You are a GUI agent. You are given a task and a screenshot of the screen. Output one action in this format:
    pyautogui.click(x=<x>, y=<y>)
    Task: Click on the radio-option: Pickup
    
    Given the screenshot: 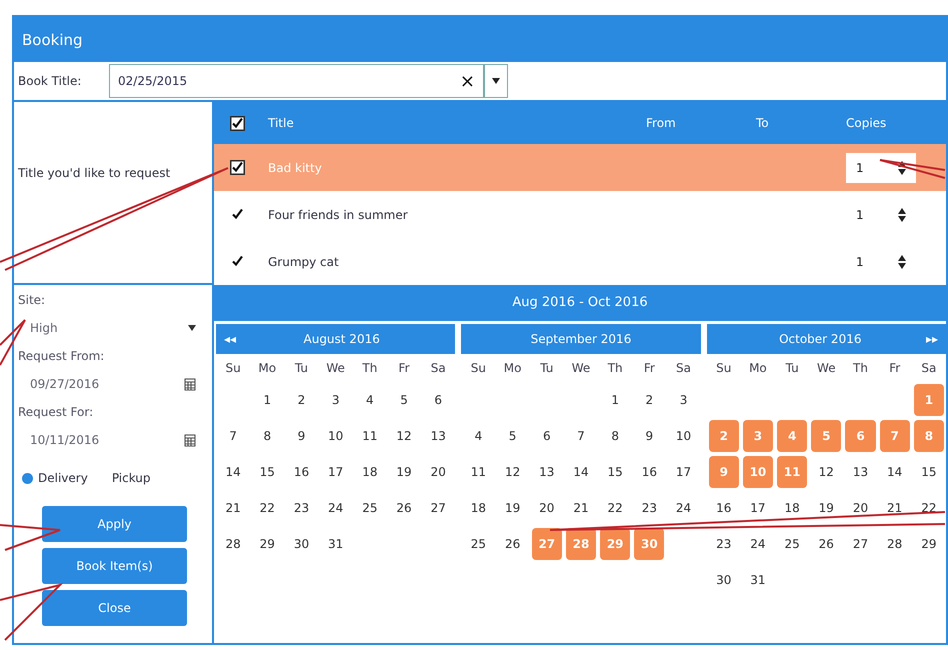 What is the action you would take?
    pyautogui.click(x=131, y=478)
    